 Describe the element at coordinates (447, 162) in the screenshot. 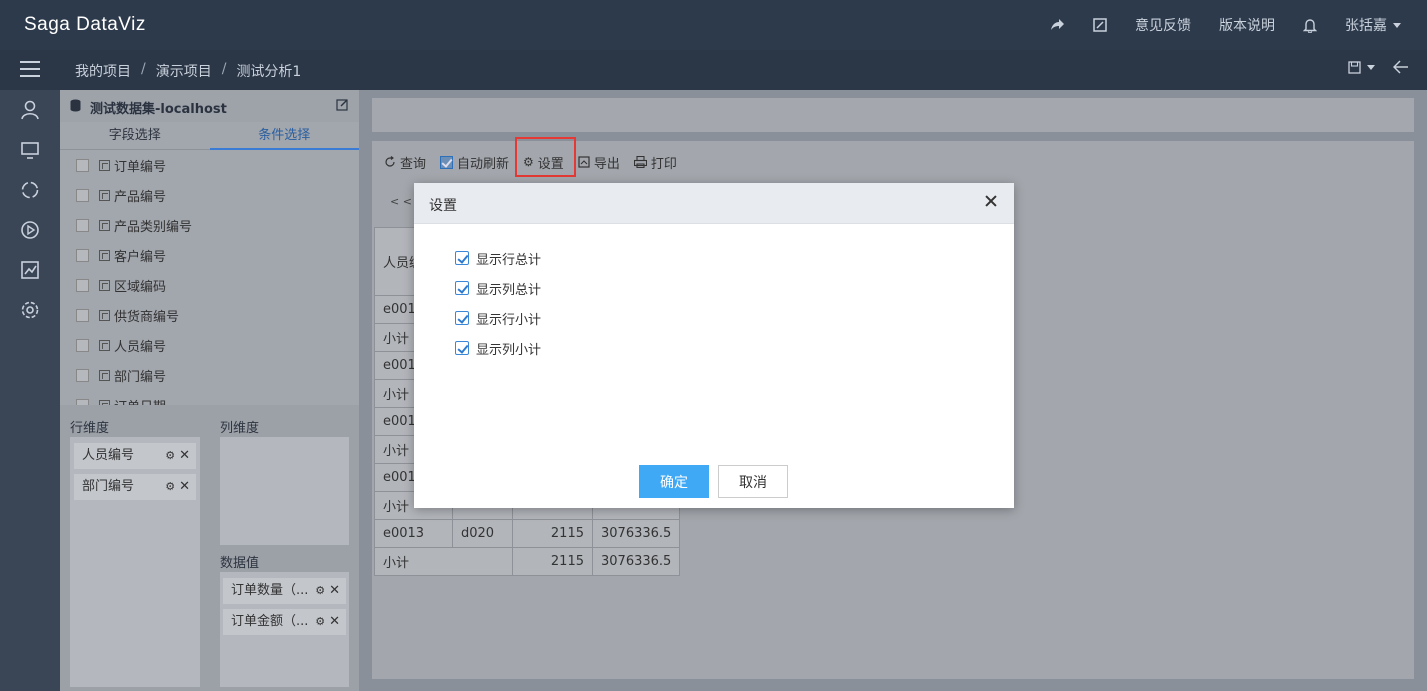

I see `auto-refresh-checkbox` at that location.